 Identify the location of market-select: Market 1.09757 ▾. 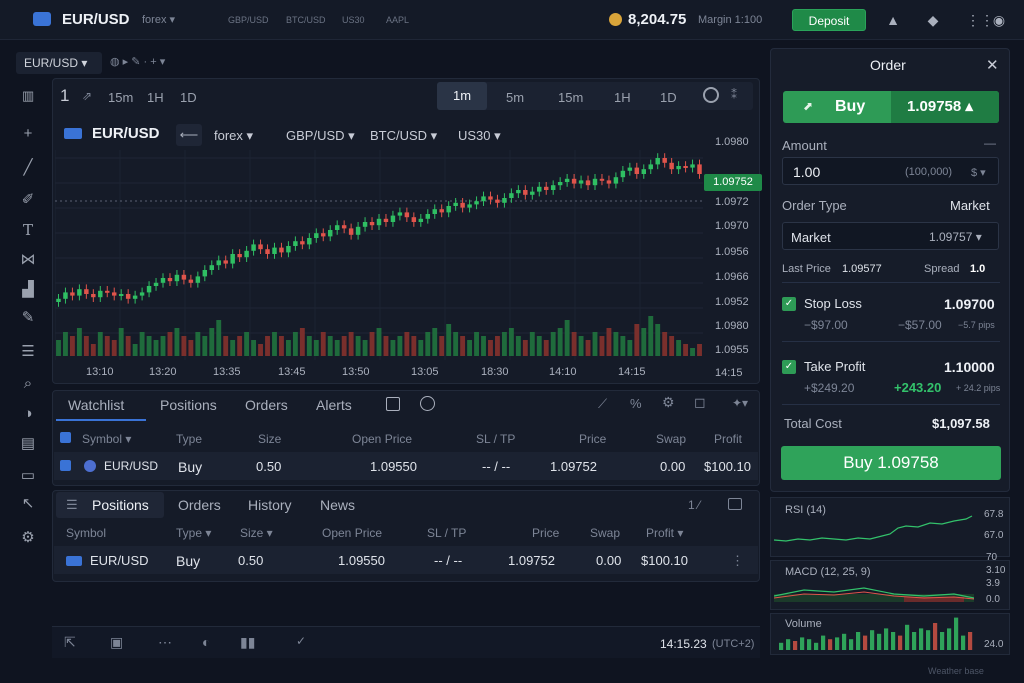
(890, 236).